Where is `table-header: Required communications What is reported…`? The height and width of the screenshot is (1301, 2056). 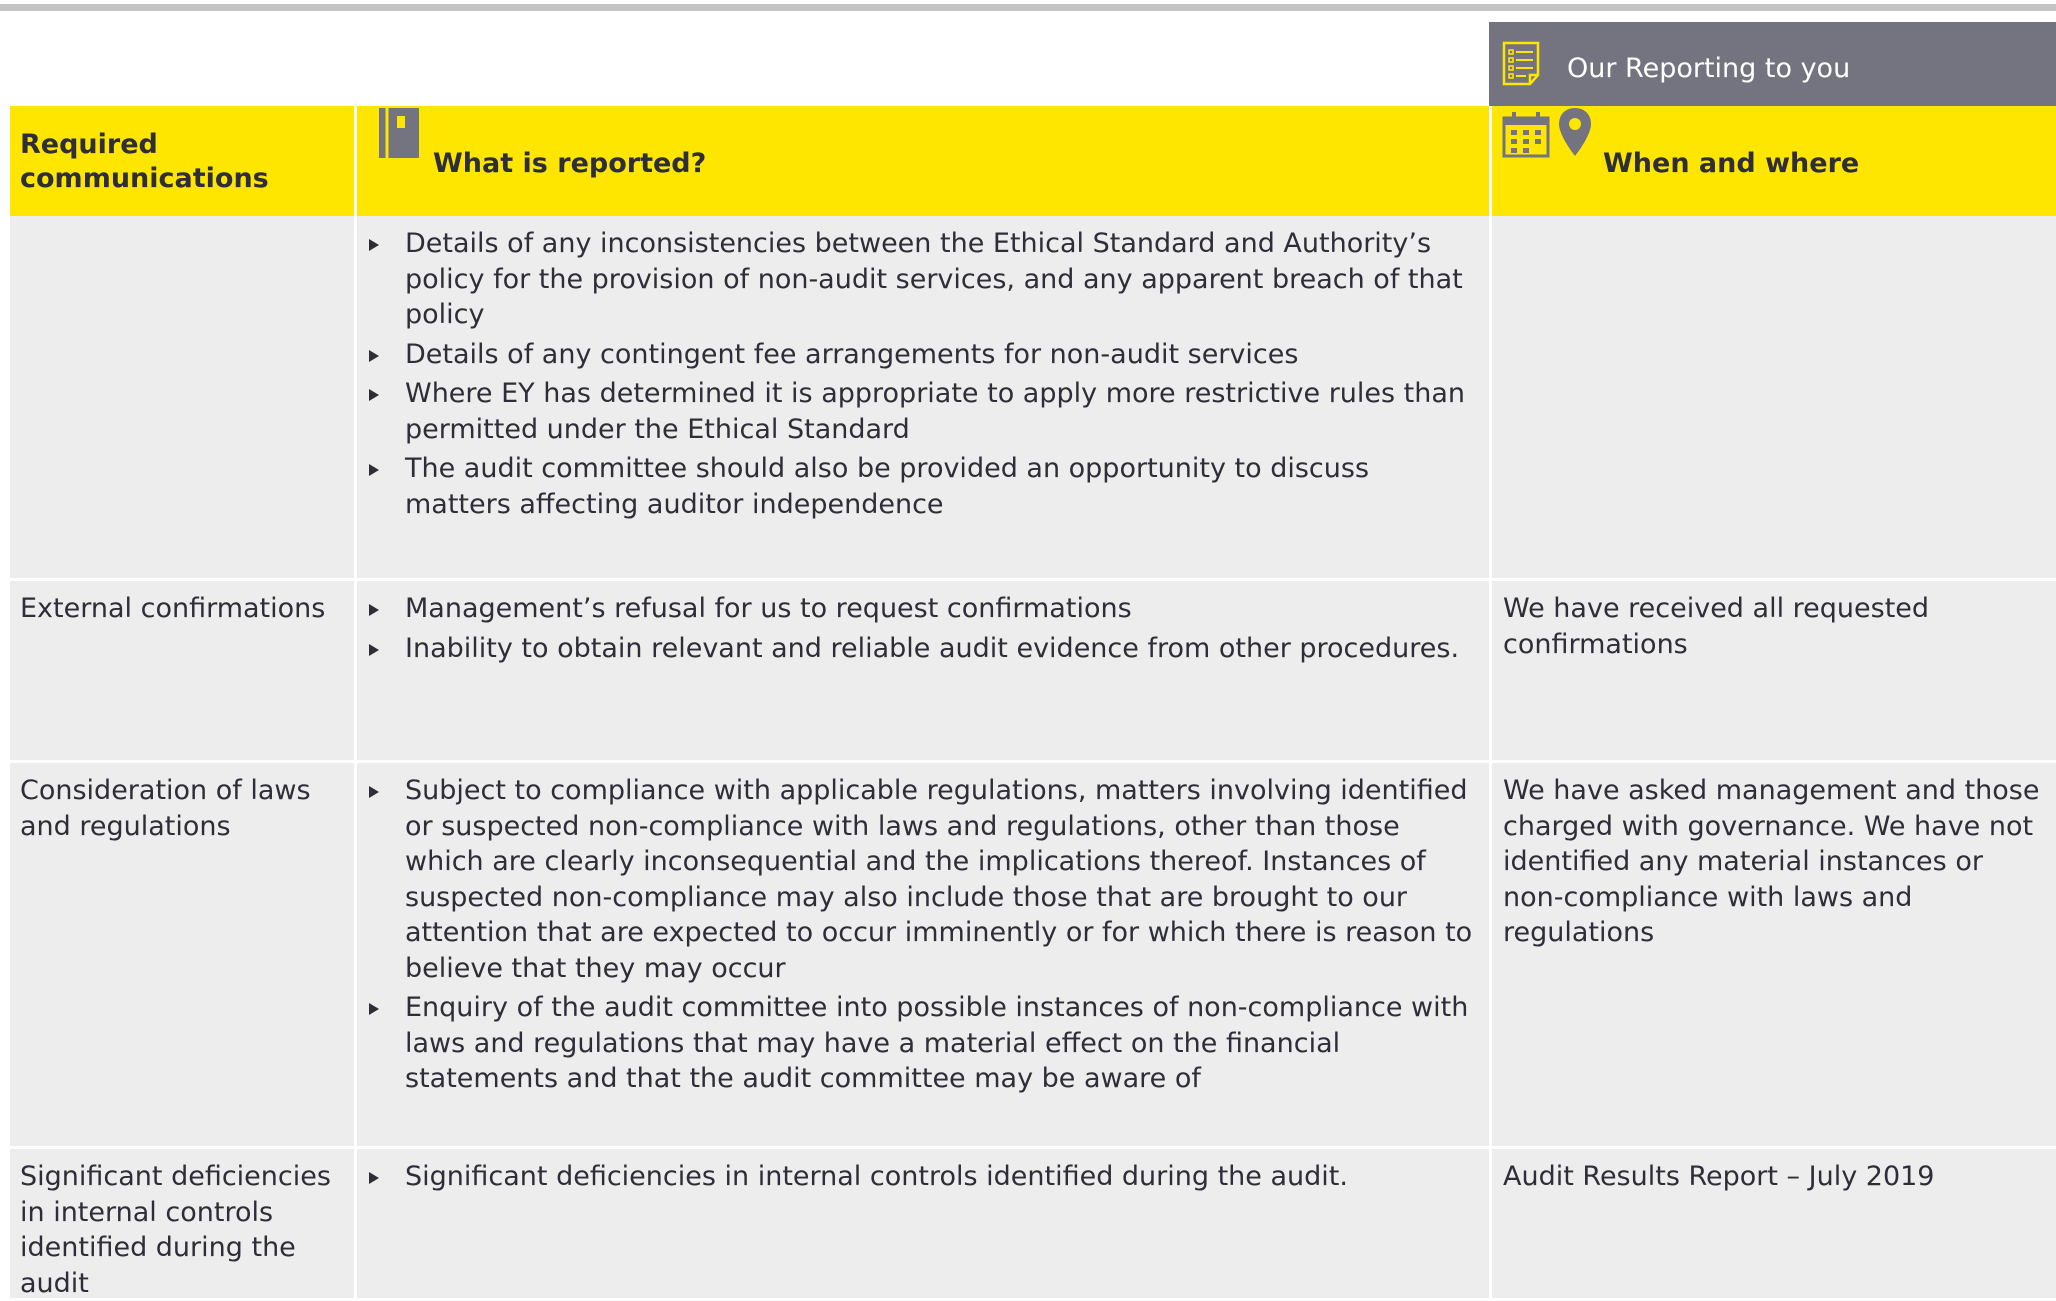 table-header: Required communications What is reported… is located at coordinates (1033, 161).